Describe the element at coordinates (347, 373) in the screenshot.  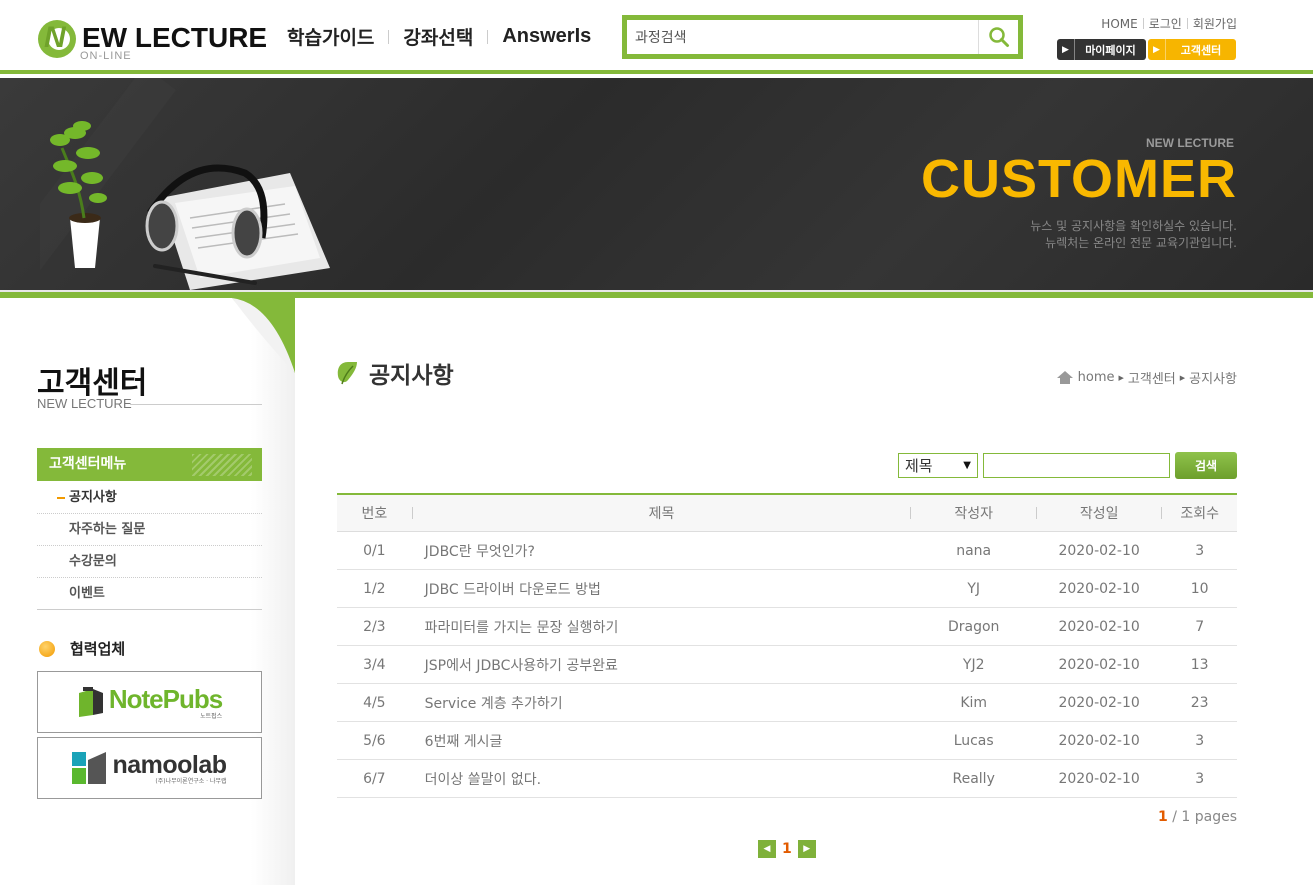
I see `leaf-icon` at that location.